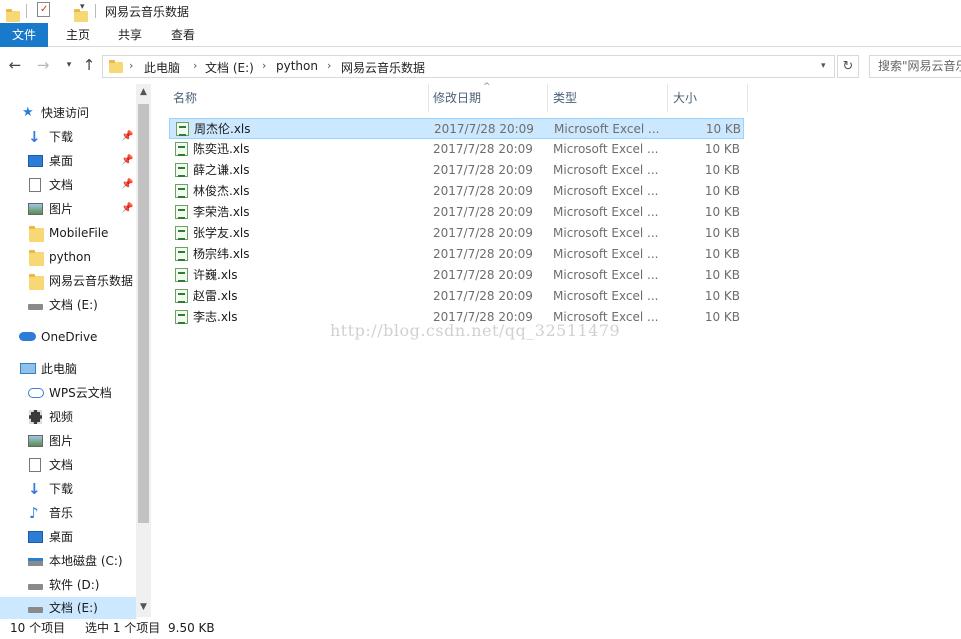  Describe the element at coordinates (81, 15) in the screenshot. I see `new-folder-icon` at that location.